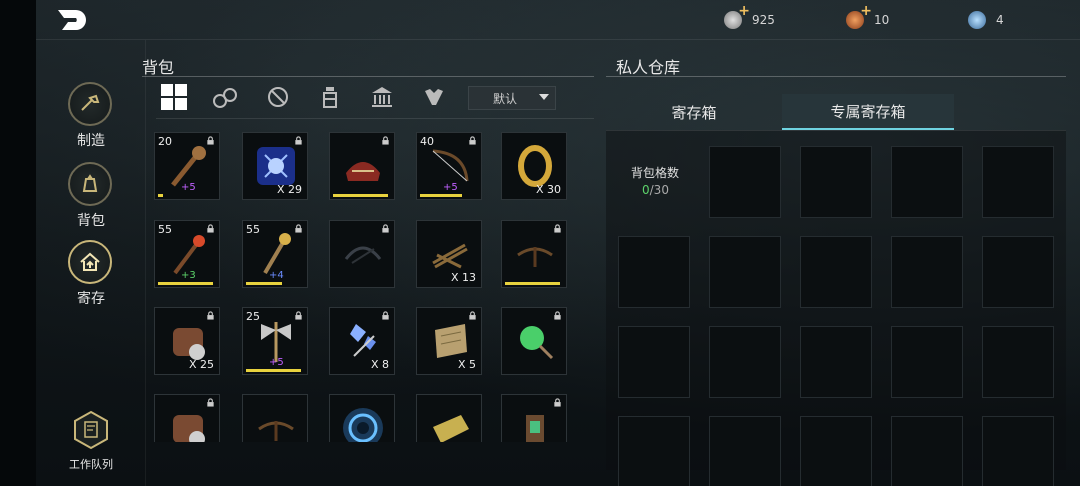  I want to click on work-queue-label: 工作队列, so click(91, 464).